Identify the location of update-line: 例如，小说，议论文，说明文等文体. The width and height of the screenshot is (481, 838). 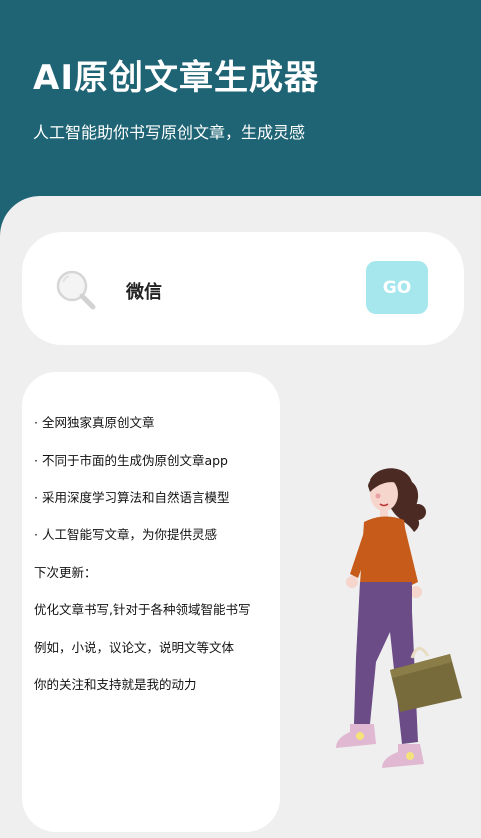
(134, 647).